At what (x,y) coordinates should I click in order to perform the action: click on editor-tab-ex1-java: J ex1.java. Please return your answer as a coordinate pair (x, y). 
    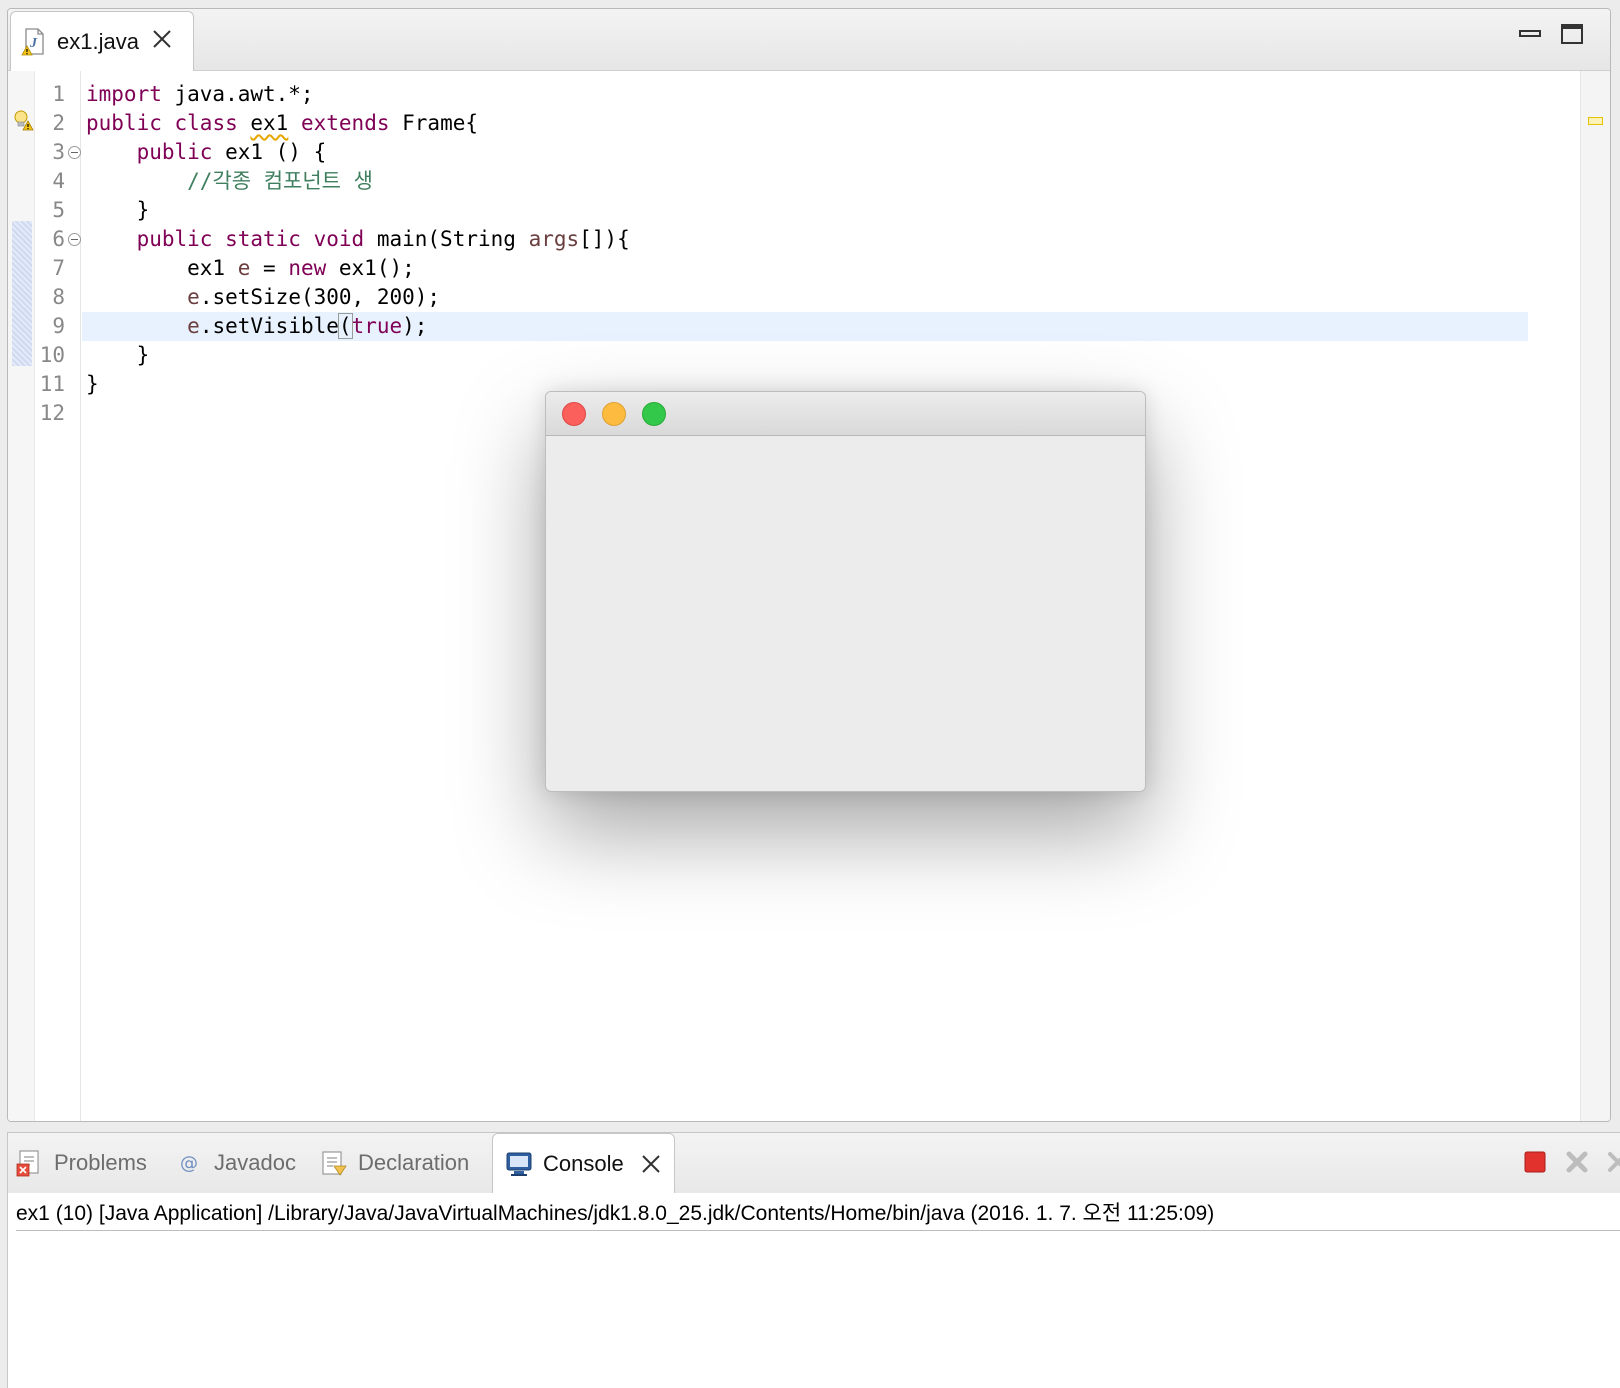
    Looking at the image, I should click on (102, 41).